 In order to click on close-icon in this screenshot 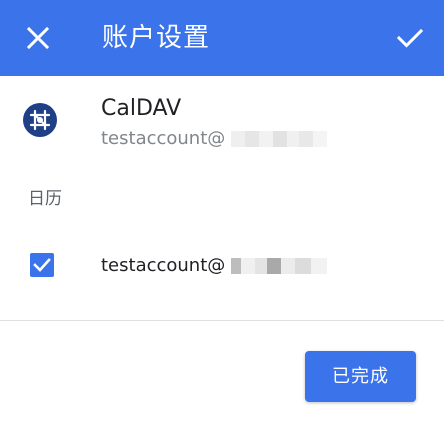, I will do `click(38, 38)`.